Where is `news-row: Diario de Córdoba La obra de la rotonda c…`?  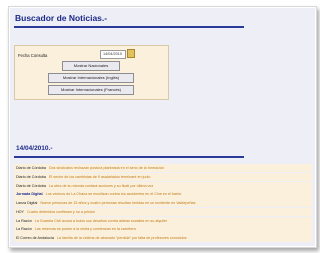
news-row: Diario de Córdoba La obra de la rotonda c… is located at coordinates (163, 185).